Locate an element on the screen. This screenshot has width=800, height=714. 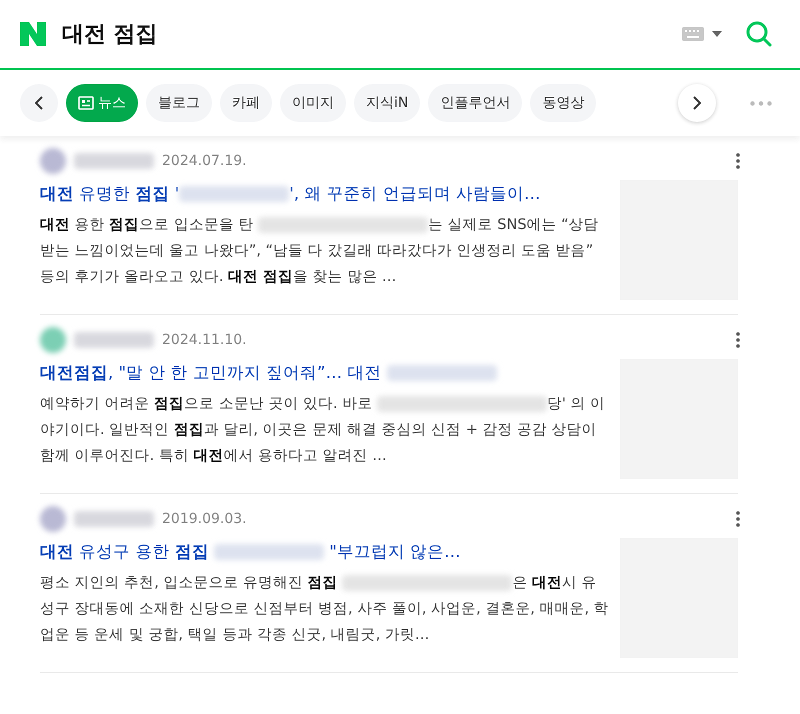
tab: 블로그 is located at coordinates (179, 103).